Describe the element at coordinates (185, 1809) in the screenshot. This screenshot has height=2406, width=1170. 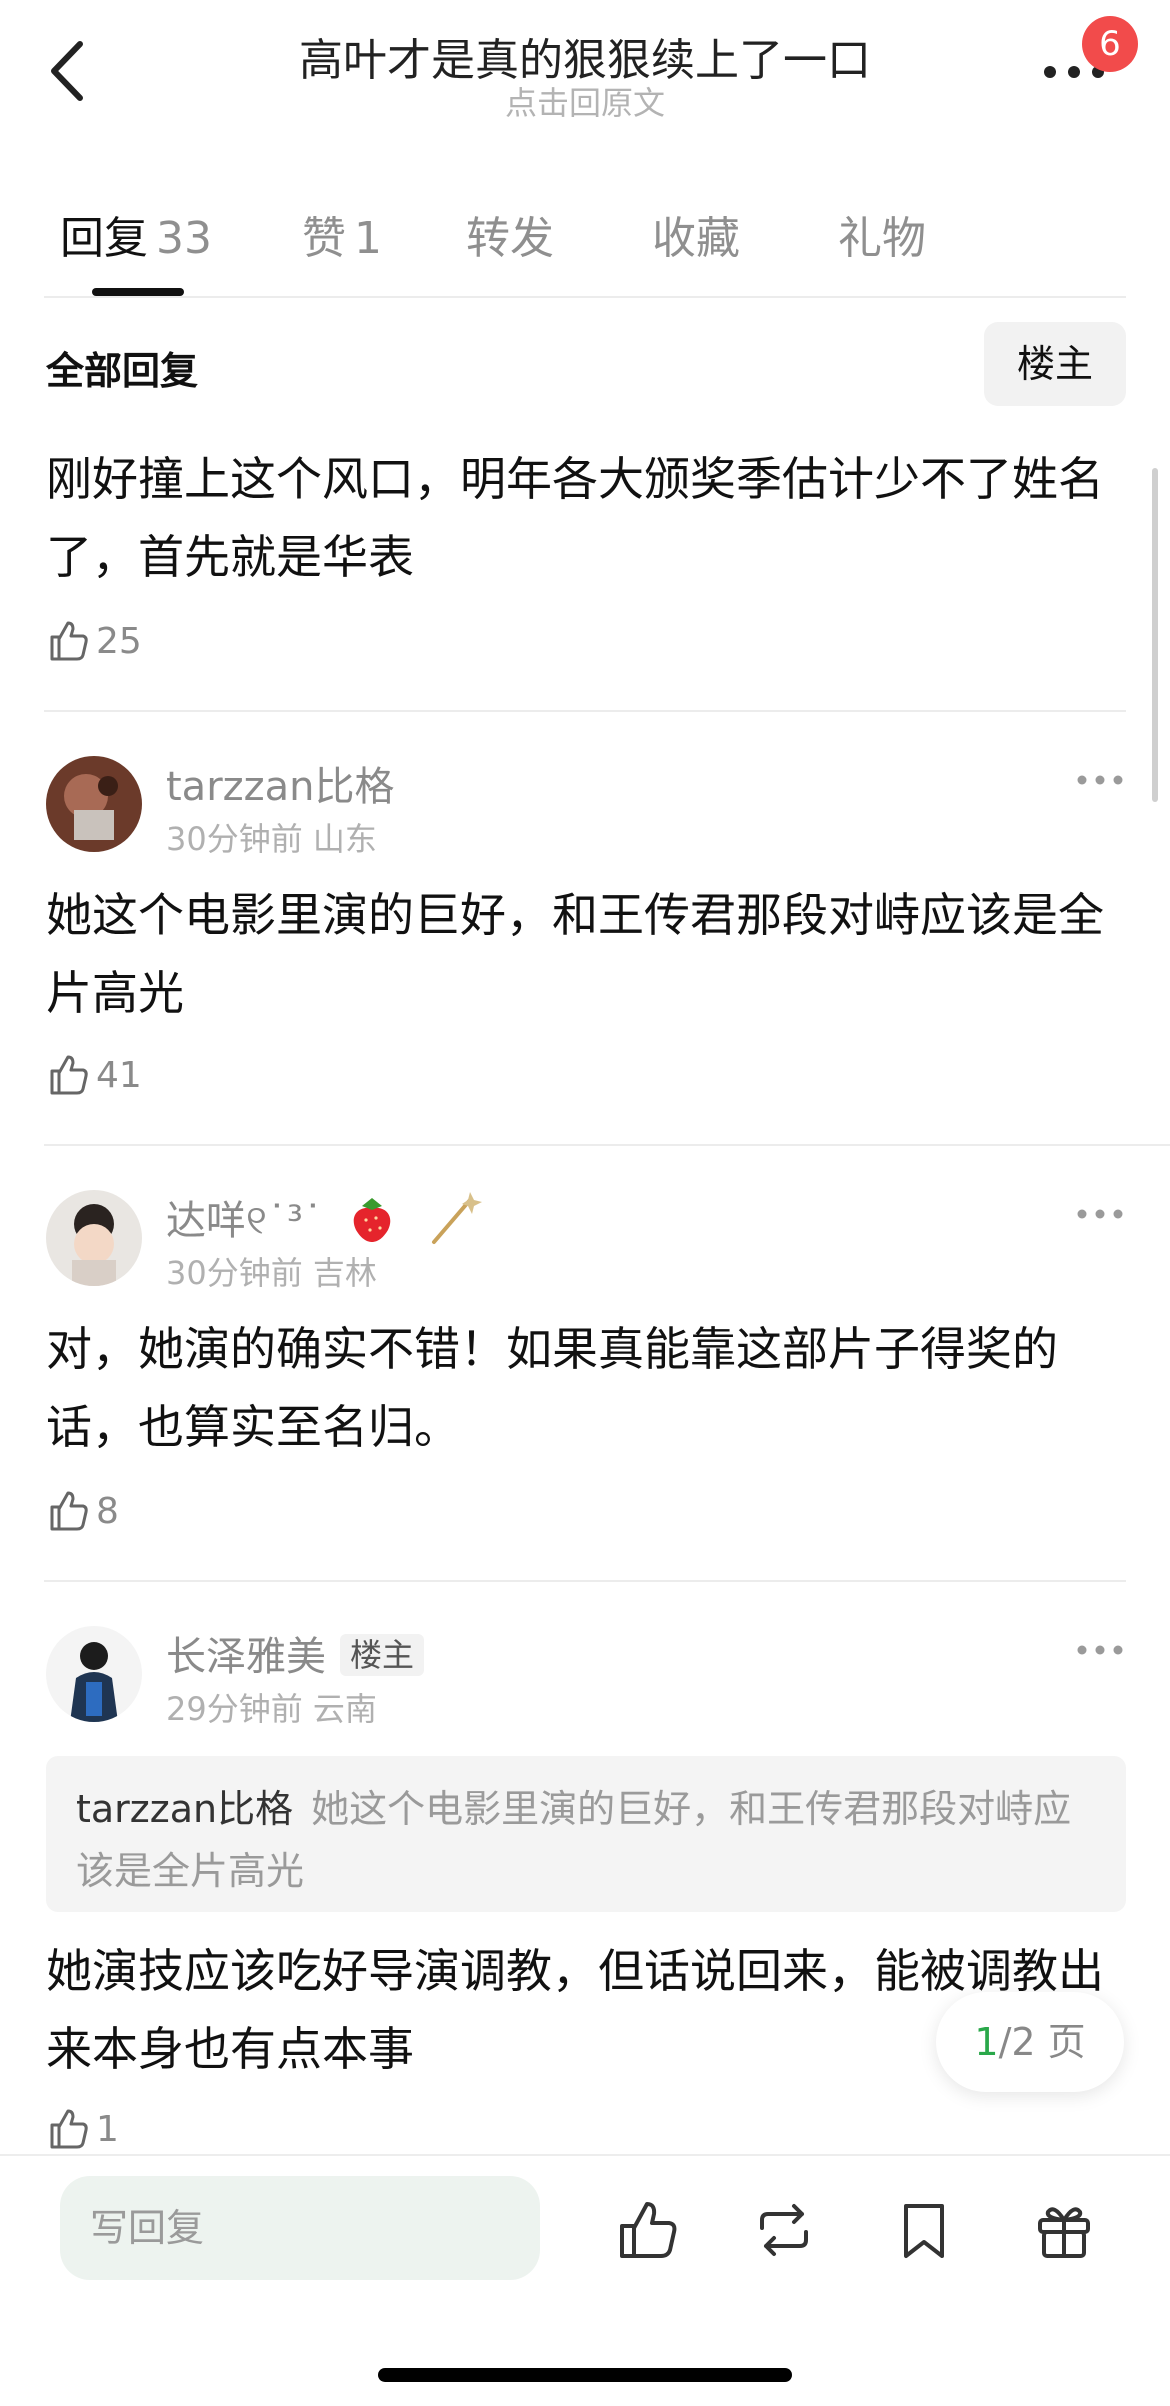
I see `quote-username: tarzzan比格` at that location.